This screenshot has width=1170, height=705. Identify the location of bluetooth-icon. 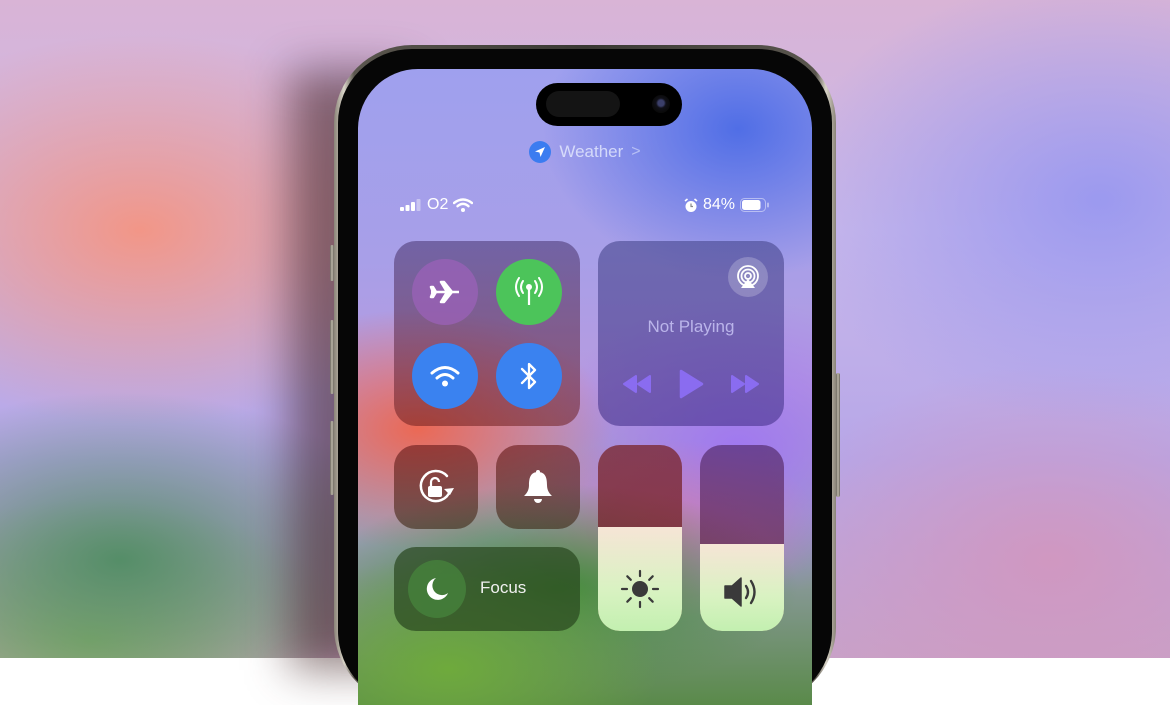
(528, 376).